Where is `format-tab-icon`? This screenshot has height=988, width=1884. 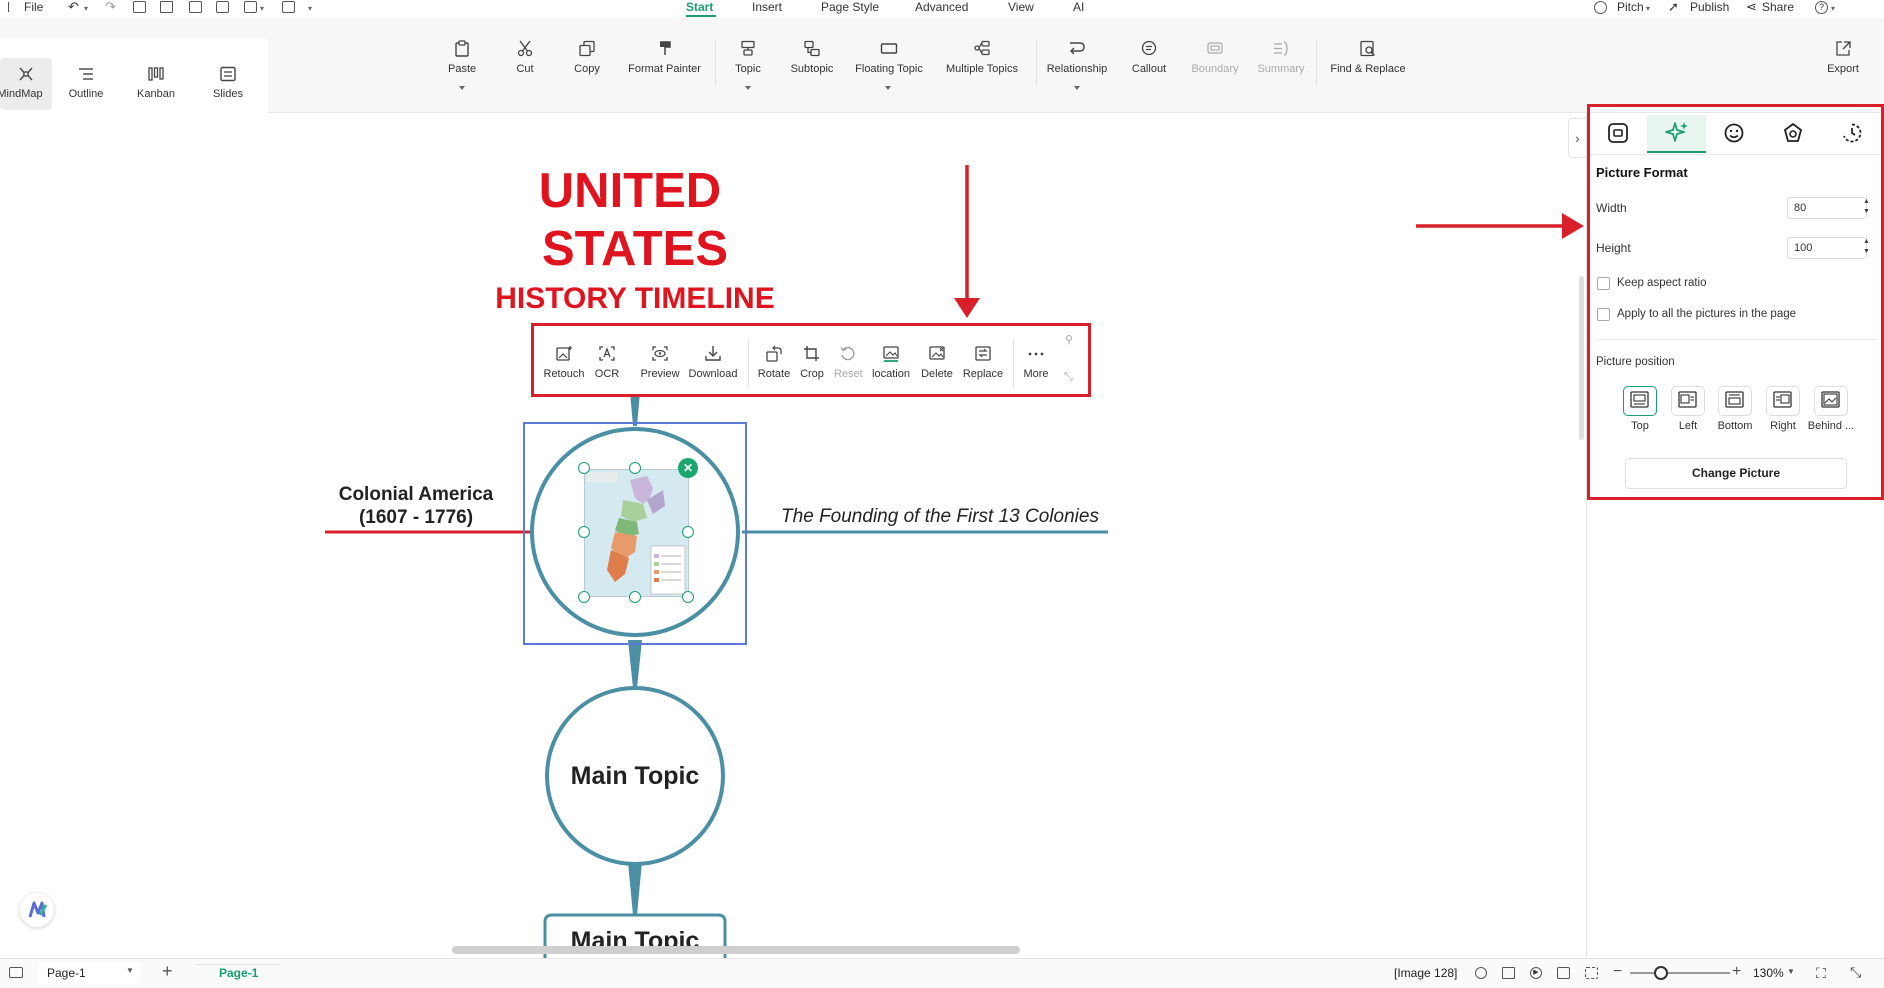 format-tab-icon is located at coordinates (1618, 133).